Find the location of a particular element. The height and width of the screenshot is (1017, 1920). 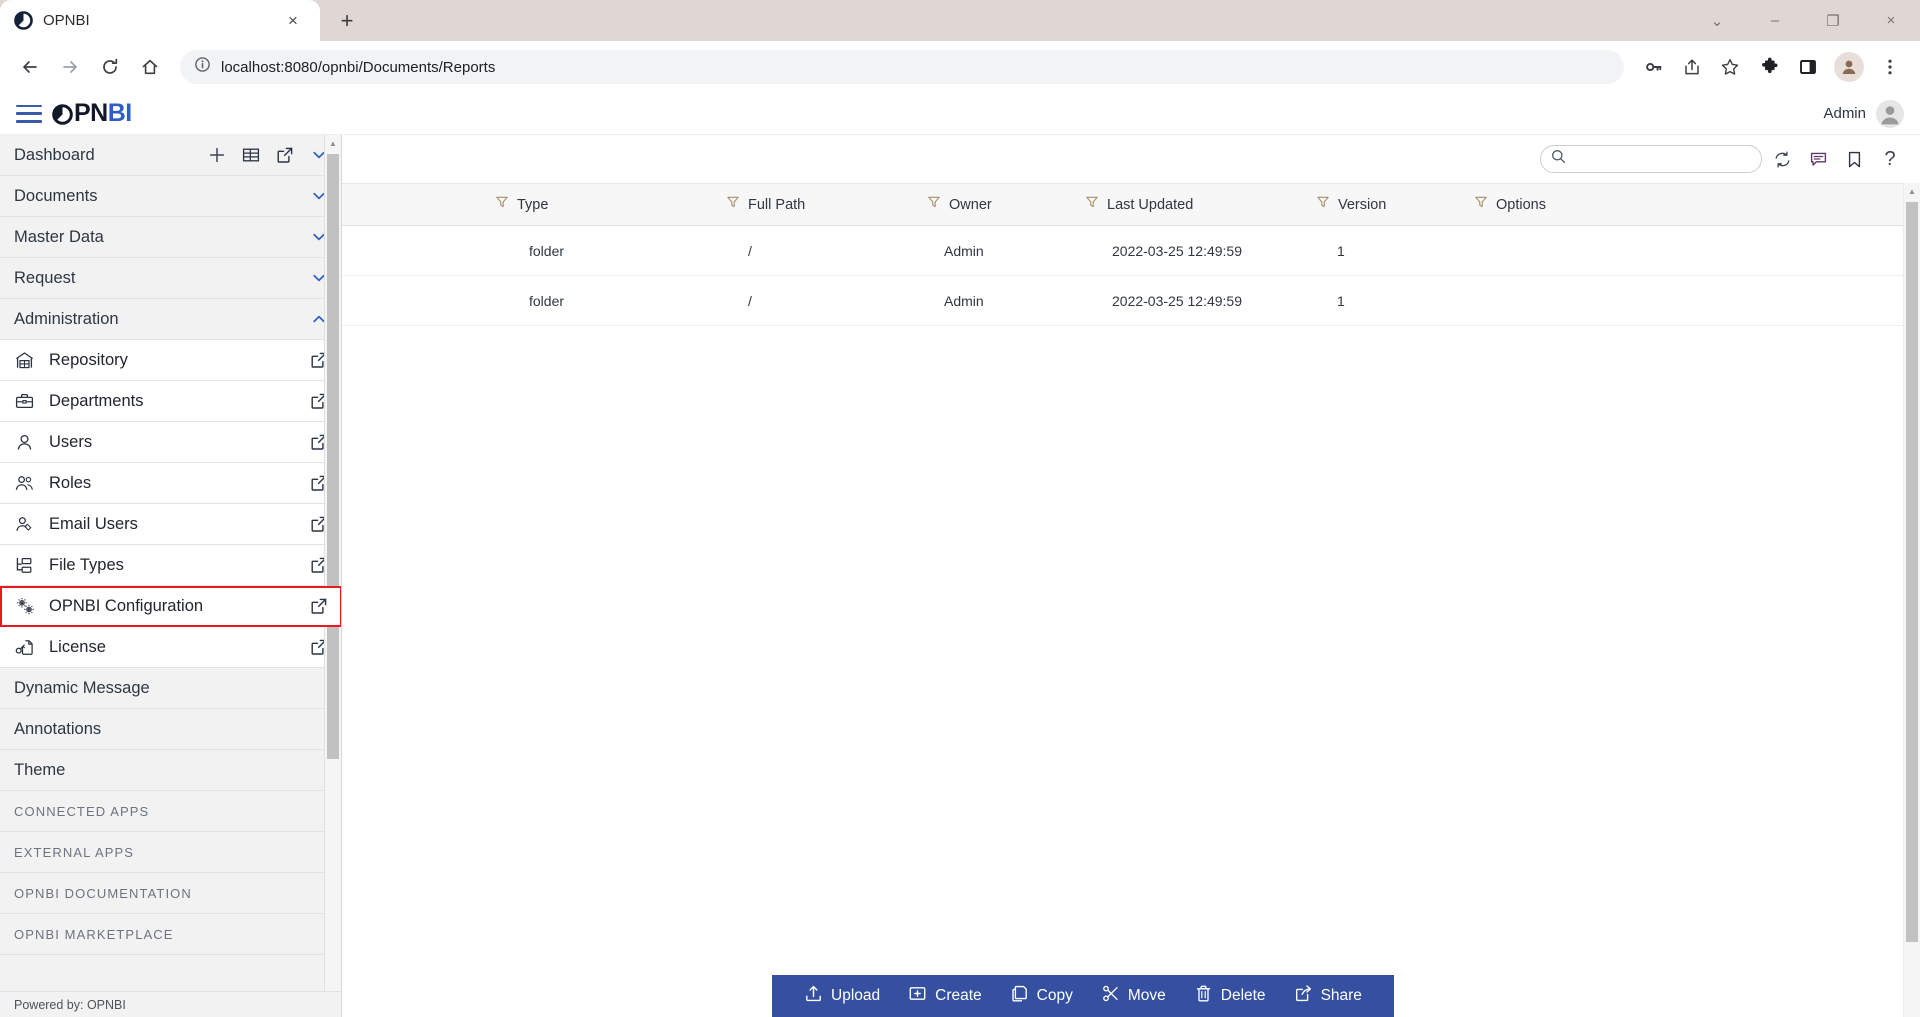

site-info-icon is located at coordinates (202, 67).